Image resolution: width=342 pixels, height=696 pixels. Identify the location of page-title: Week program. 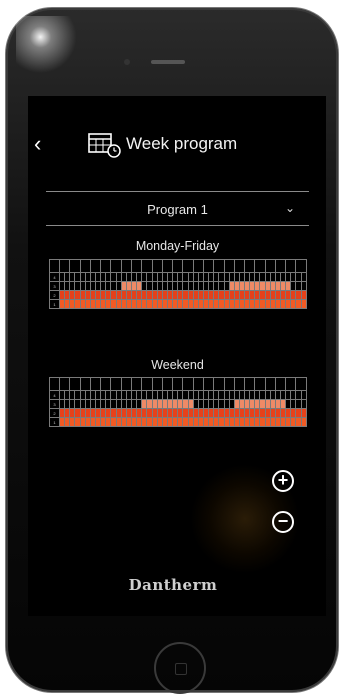
(182, 143).